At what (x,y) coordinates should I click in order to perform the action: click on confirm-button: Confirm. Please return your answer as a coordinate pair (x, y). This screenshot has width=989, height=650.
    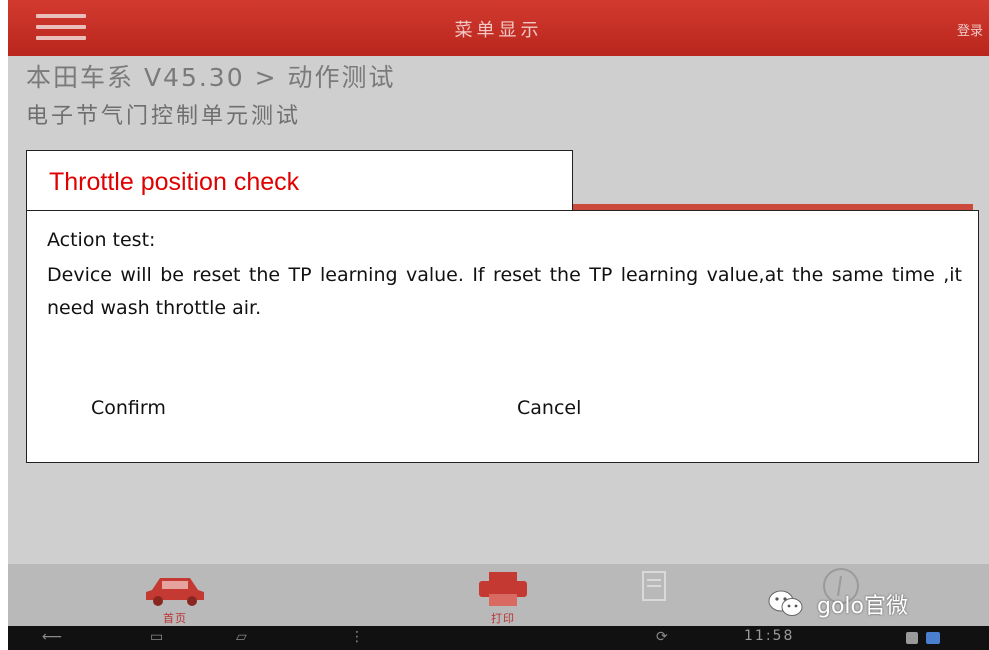
    Looking at the image, I should click on (128, 408).